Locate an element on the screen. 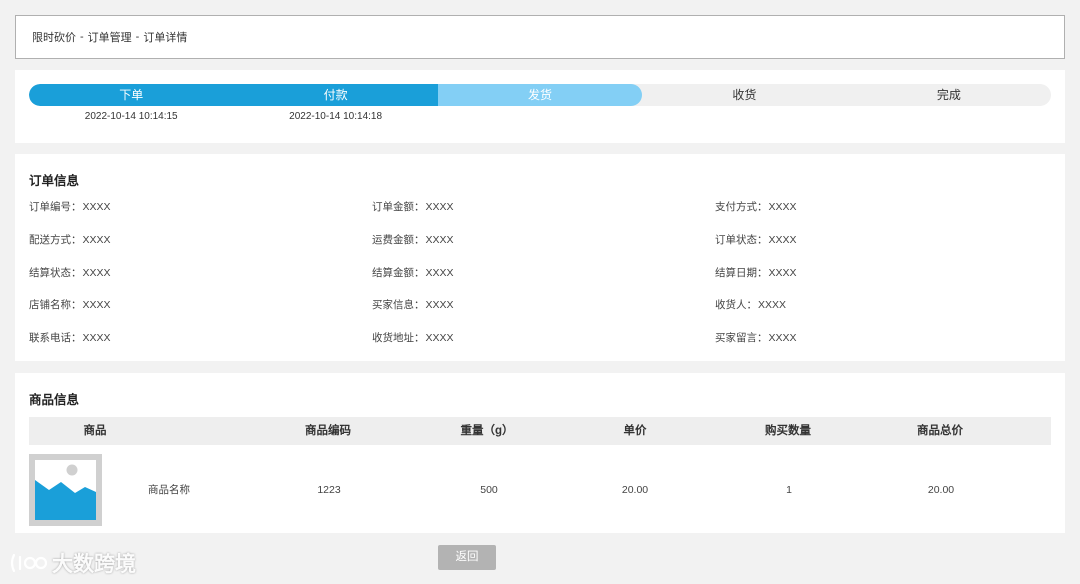 The height and width of the screenshot is (584, 1080). info-delivery-method: 配送方式：XXXX is located at coordinates (70, 239).